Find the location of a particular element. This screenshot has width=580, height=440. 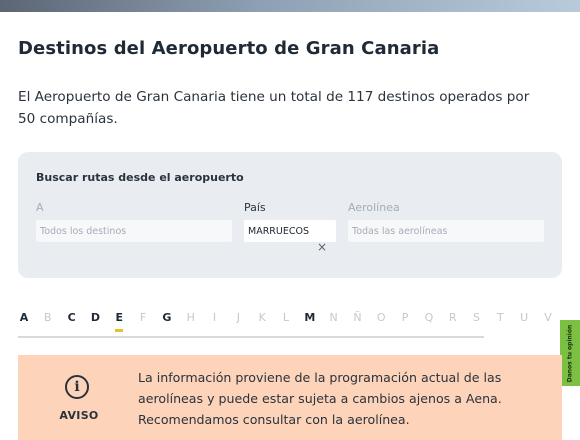

alphabet-letter: M is located at coordinates (310, 317).